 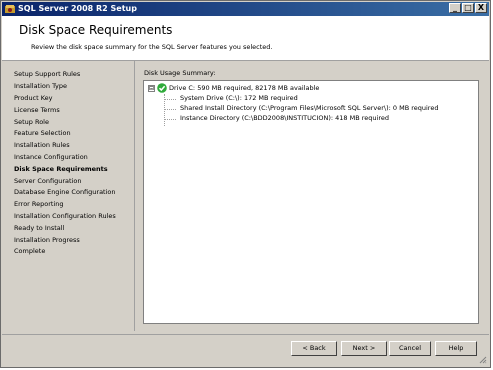 I want to click on sidebar-item-feature-selection: Feature Selection, so click(x=42, y=133).